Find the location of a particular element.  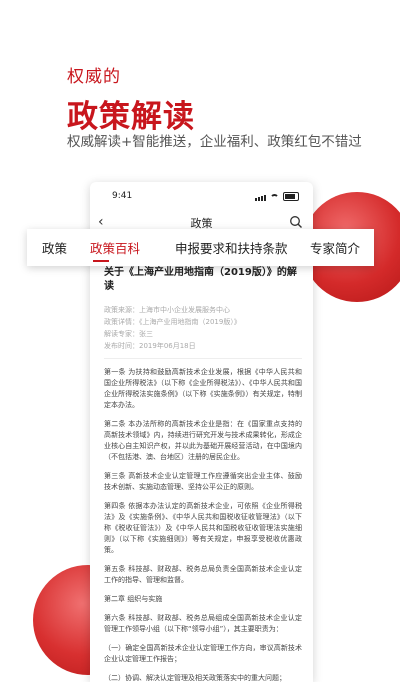

search-icon is located at coordinates (296, 222).